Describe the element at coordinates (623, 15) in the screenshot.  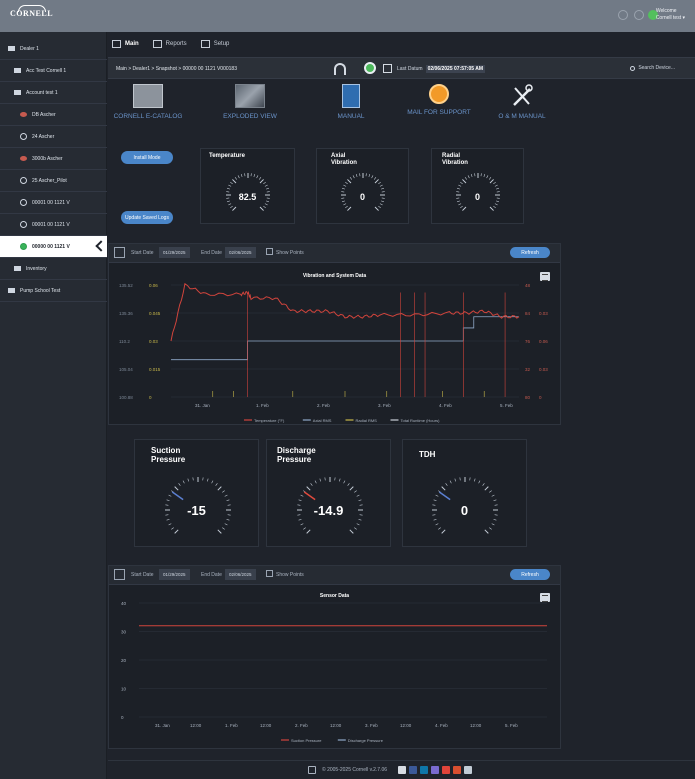
I see `notification-icon` at that location.